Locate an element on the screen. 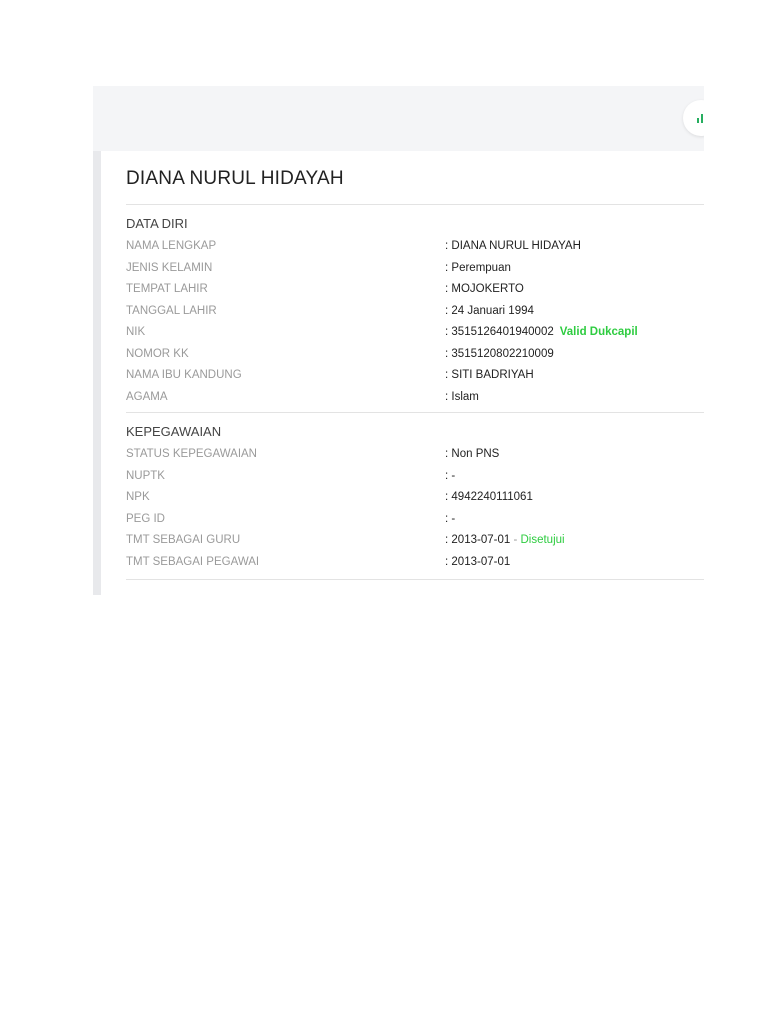 This screenshot has width=768, height=1024. section-divider is located at coordinates (415, 412).